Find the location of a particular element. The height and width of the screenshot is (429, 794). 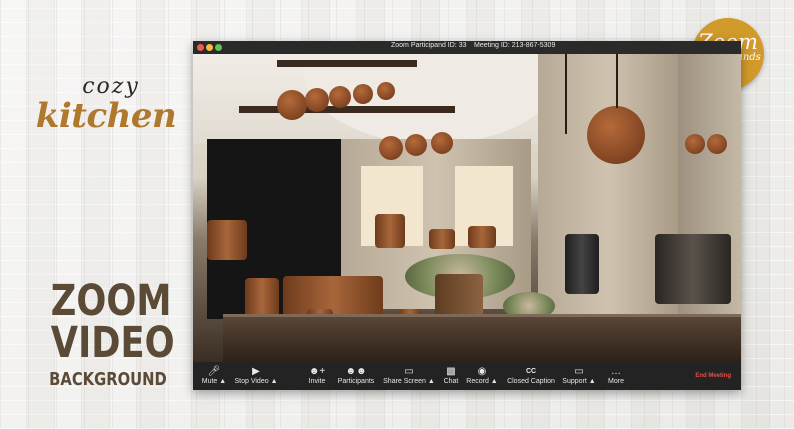

meeting-id-label: Meeting ID: 213-867-5309 is located at coordinates (515, 45).